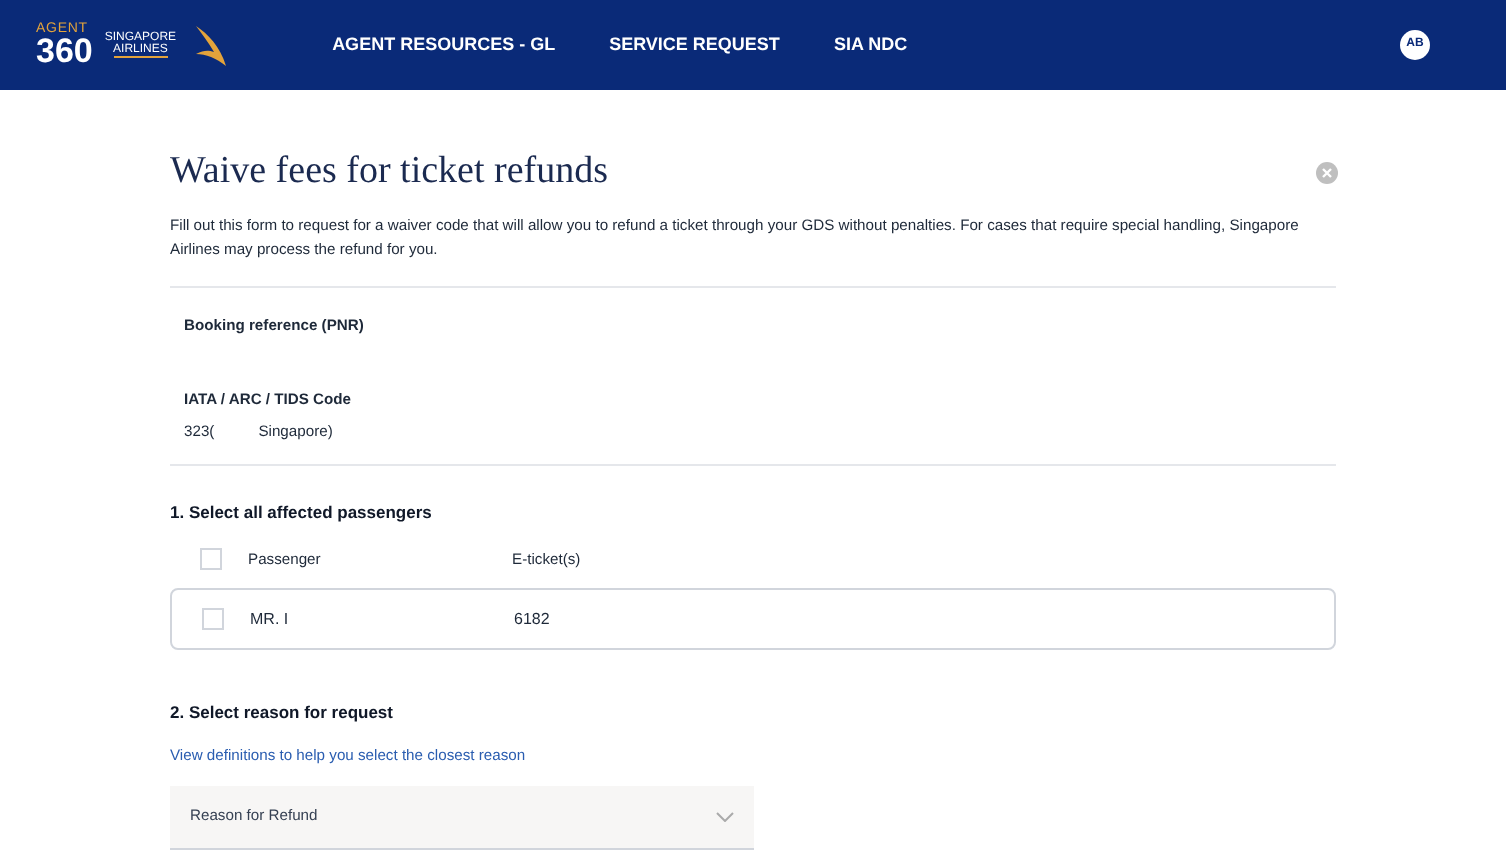 This screenshot has height=852, width=1506. What do you see at coordinates (282, 713) in the screenshot?
I see `section-heading: 2. Select reason for request` at bounding box center [282, 713].